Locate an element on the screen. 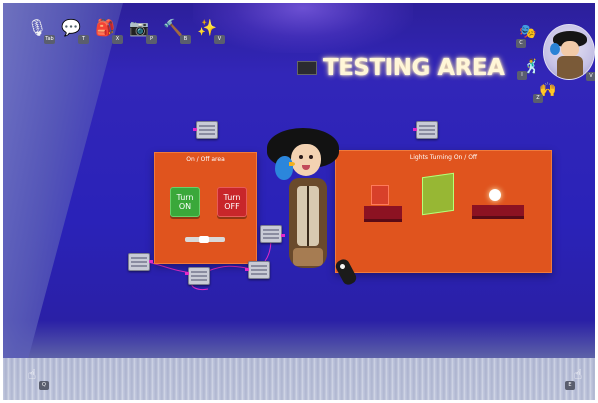 The width and height of the screenshot is (598, 403). player-character is located at coordinates (305, 200).